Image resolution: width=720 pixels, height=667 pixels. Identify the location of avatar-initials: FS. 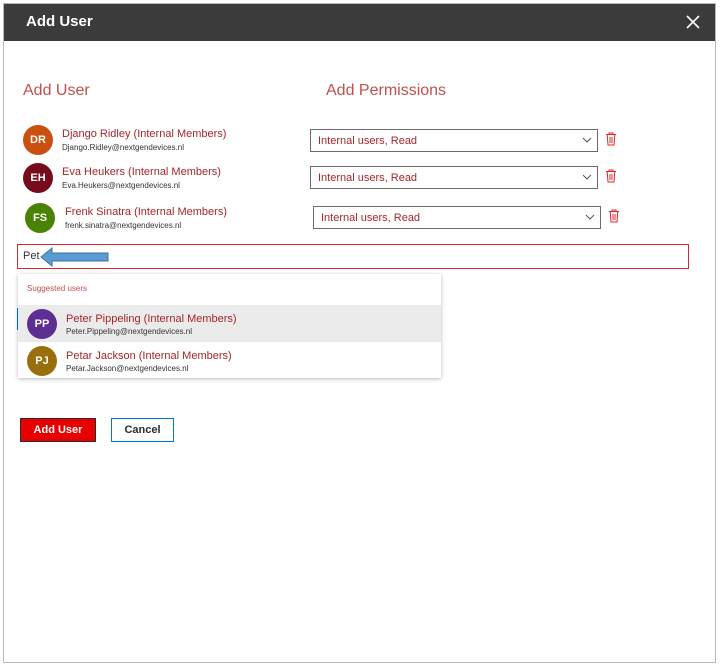
(40, 218).